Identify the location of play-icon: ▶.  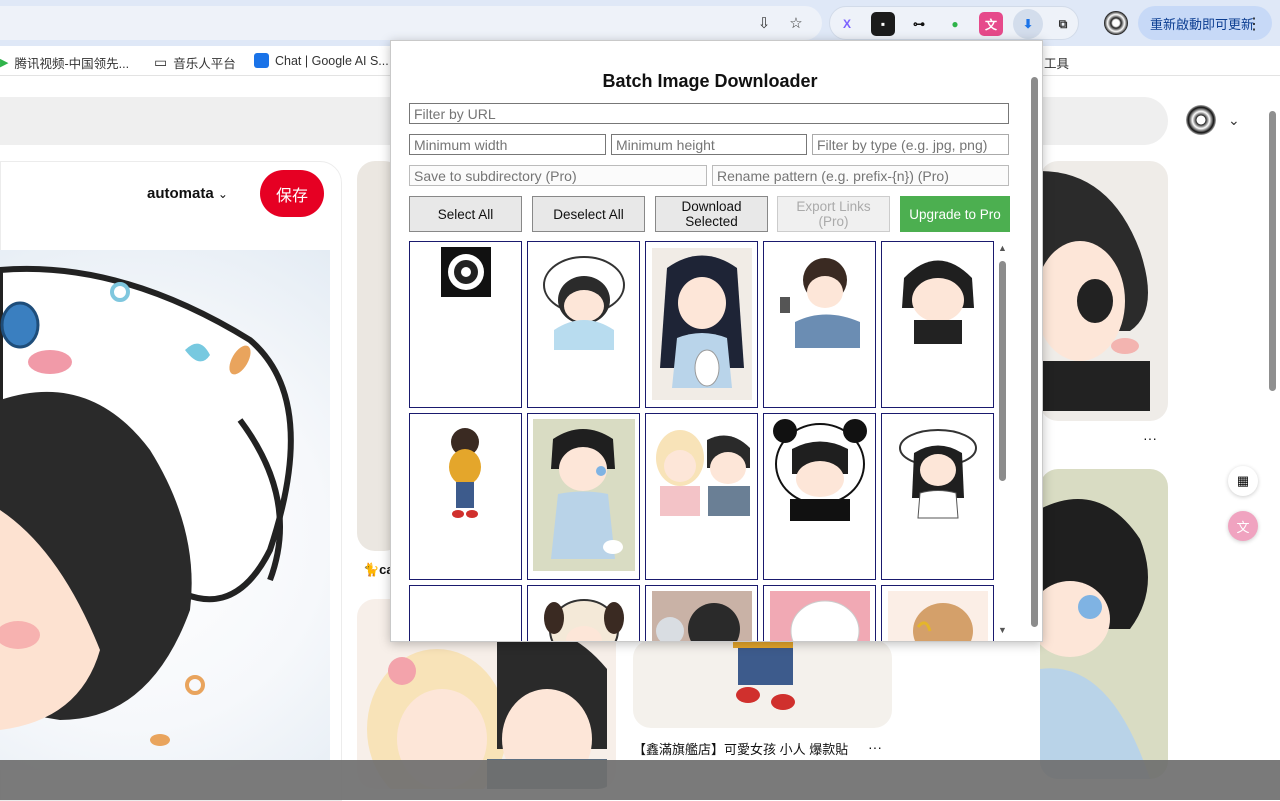
(4, 63).